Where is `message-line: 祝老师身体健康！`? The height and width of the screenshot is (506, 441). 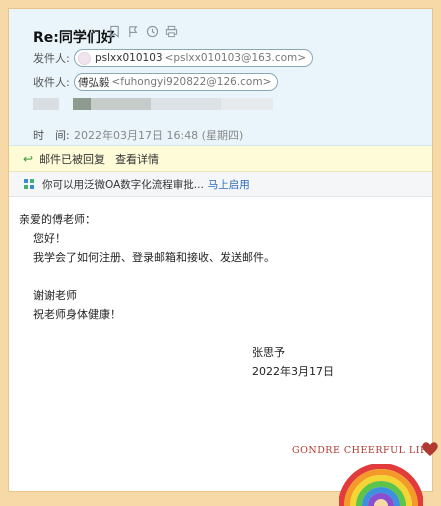
message-line: 祝老师身体健康！ is located at coordinates (77, 314).